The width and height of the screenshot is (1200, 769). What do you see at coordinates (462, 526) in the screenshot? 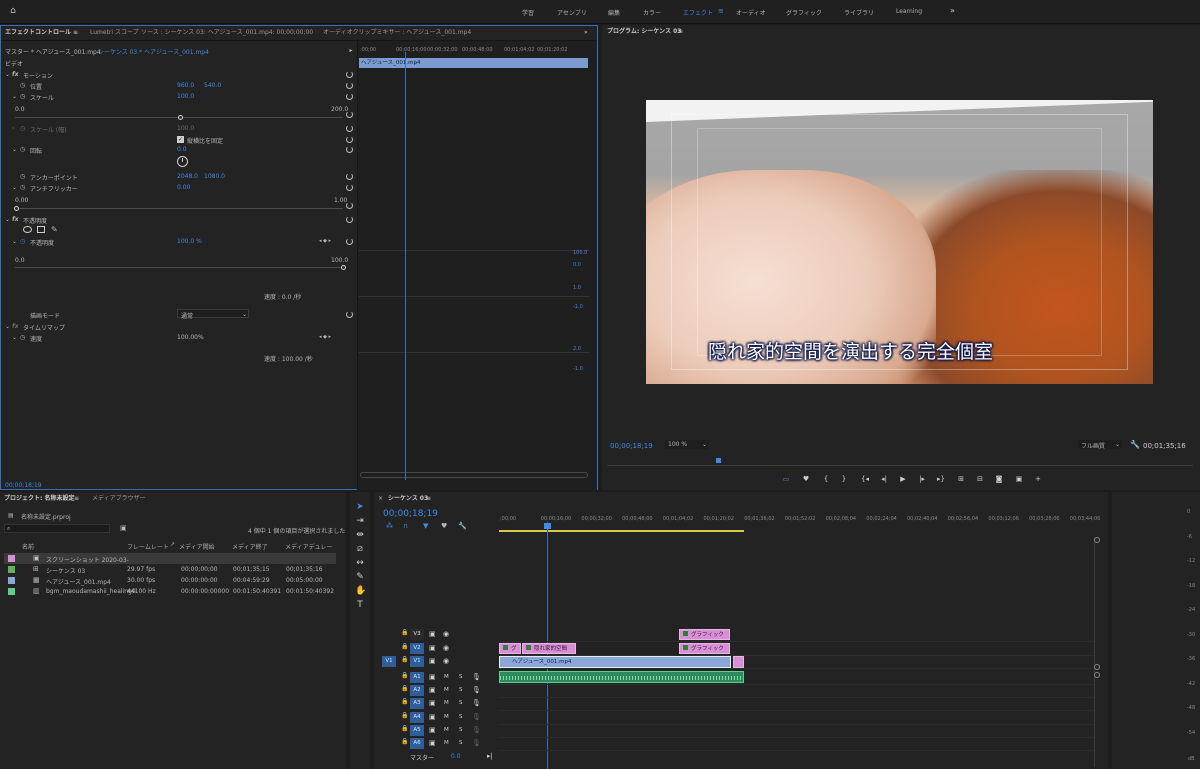
I see `wrench-icon: 🔧` at bounding box center [462, 526].